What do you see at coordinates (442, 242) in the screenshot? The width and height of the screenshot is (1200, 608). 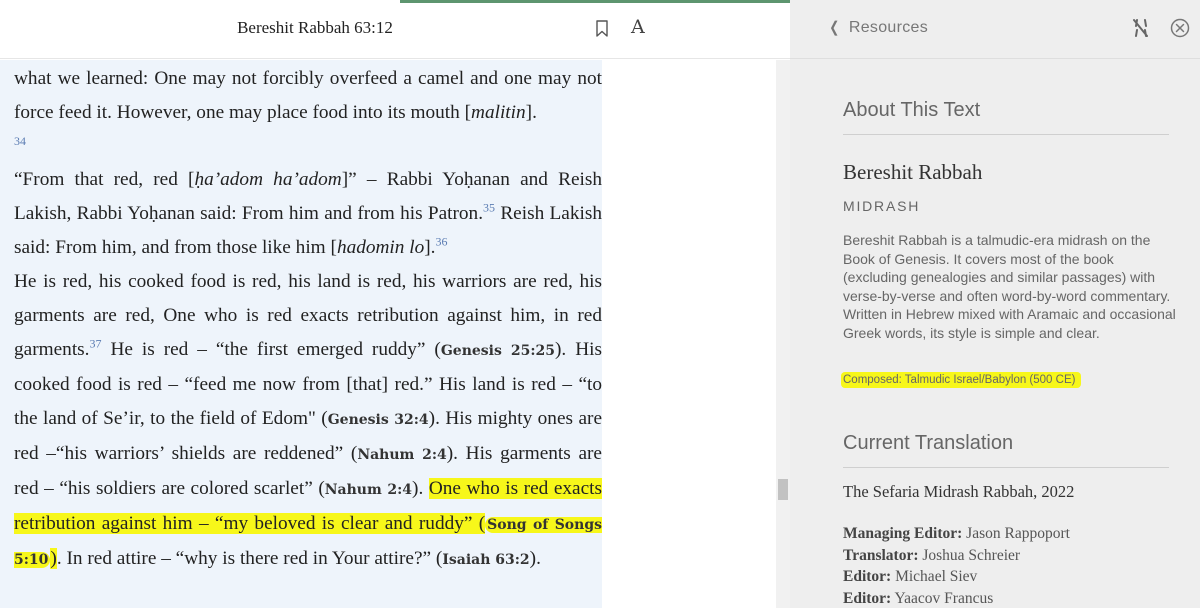 I see `footnote-marker: 36` at bounding box center [442, 242].